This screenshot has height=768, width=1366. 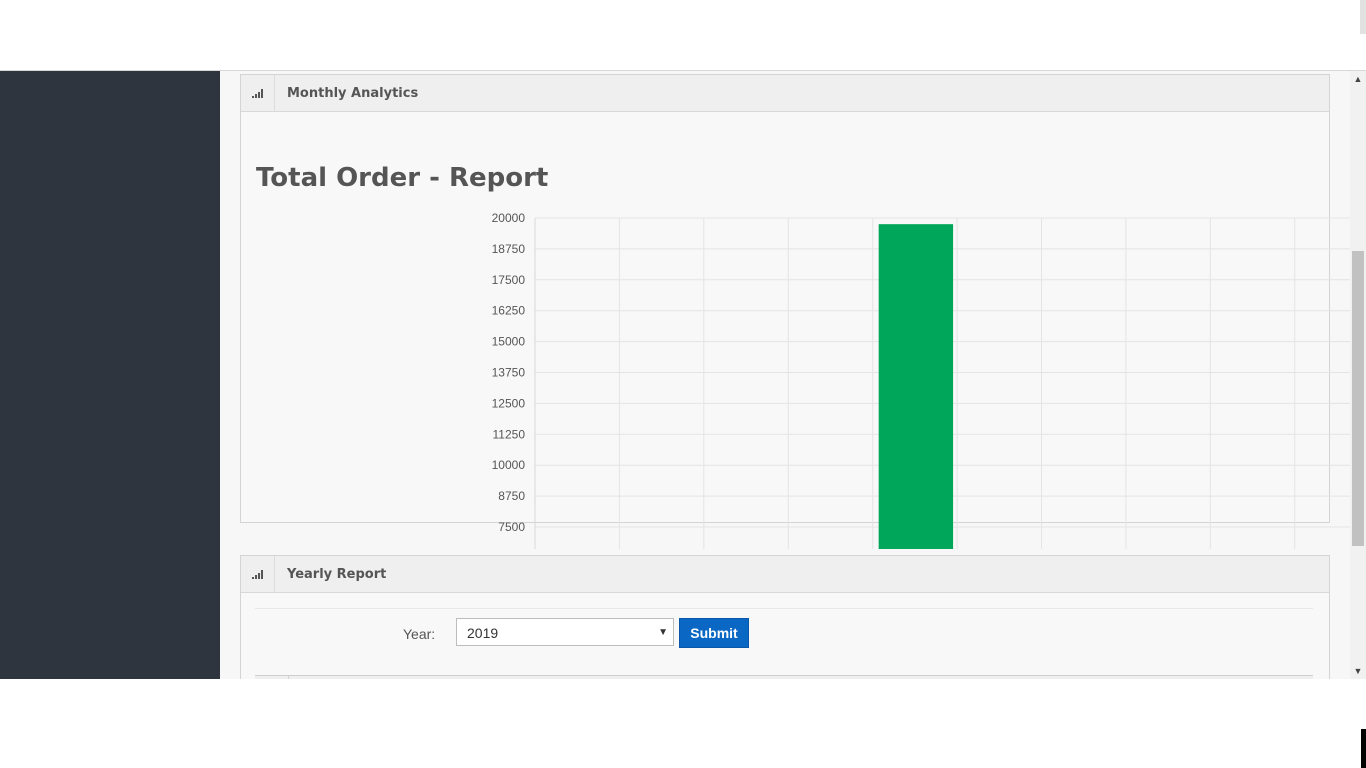 What do you see at coordinates (1363, 17) in the screenshot?
I see `window-corner-top` at bounding box center [1363, 17].